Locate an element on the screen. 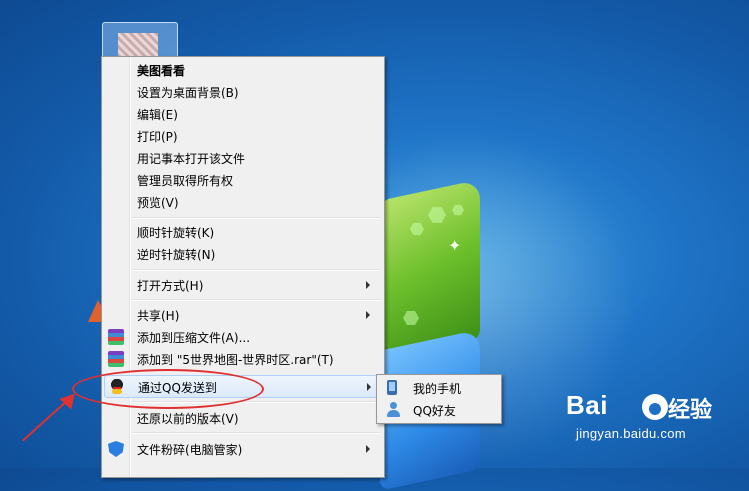 The width and height of the screenshot is (749, 491). annotation-red-arrow-line is located at coordinates (44, 421).